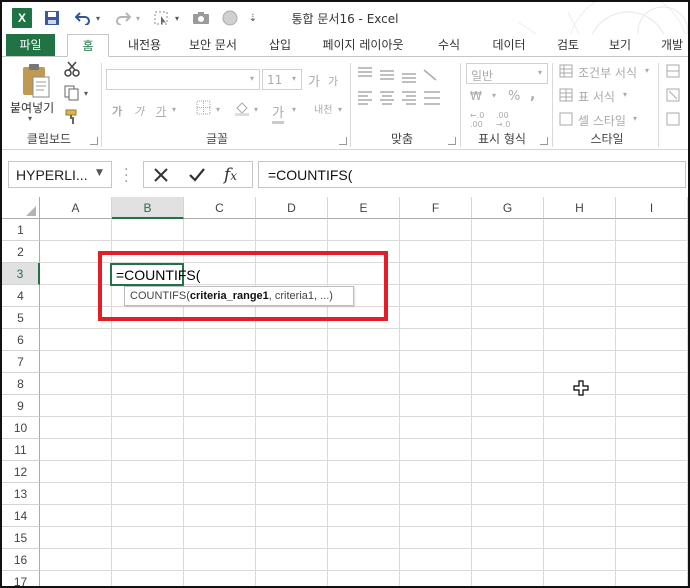  I want to click on select-all-corner, so click(21, 208).